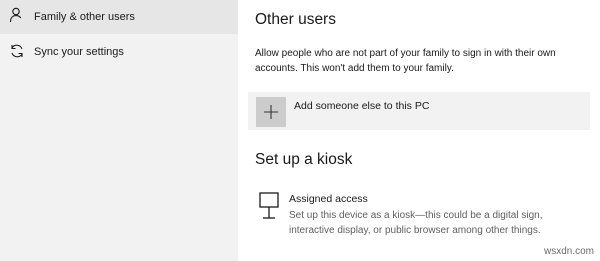  I want to click on kiosk-icon, so click(269, 207).